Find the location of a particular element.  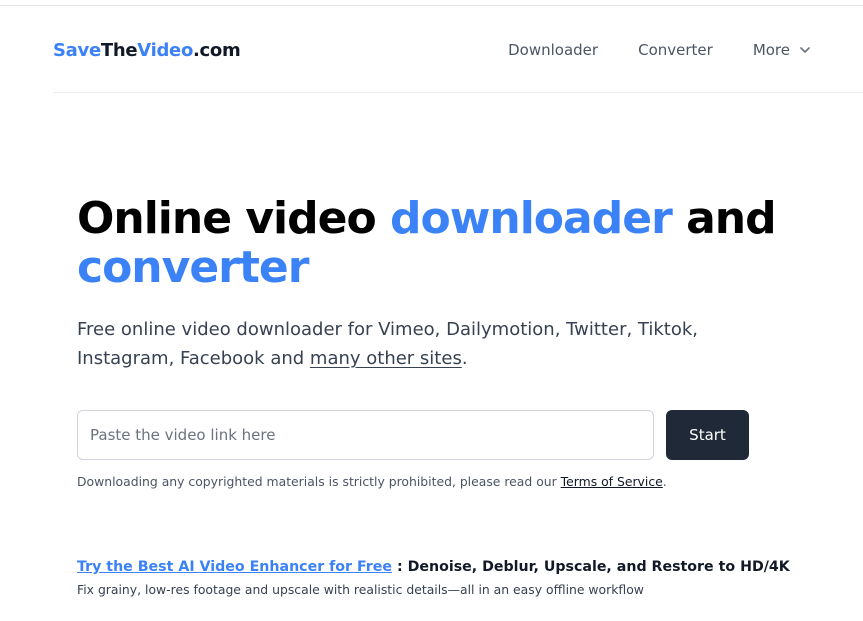

logo-video: Video is located at coordinates (165, 50).